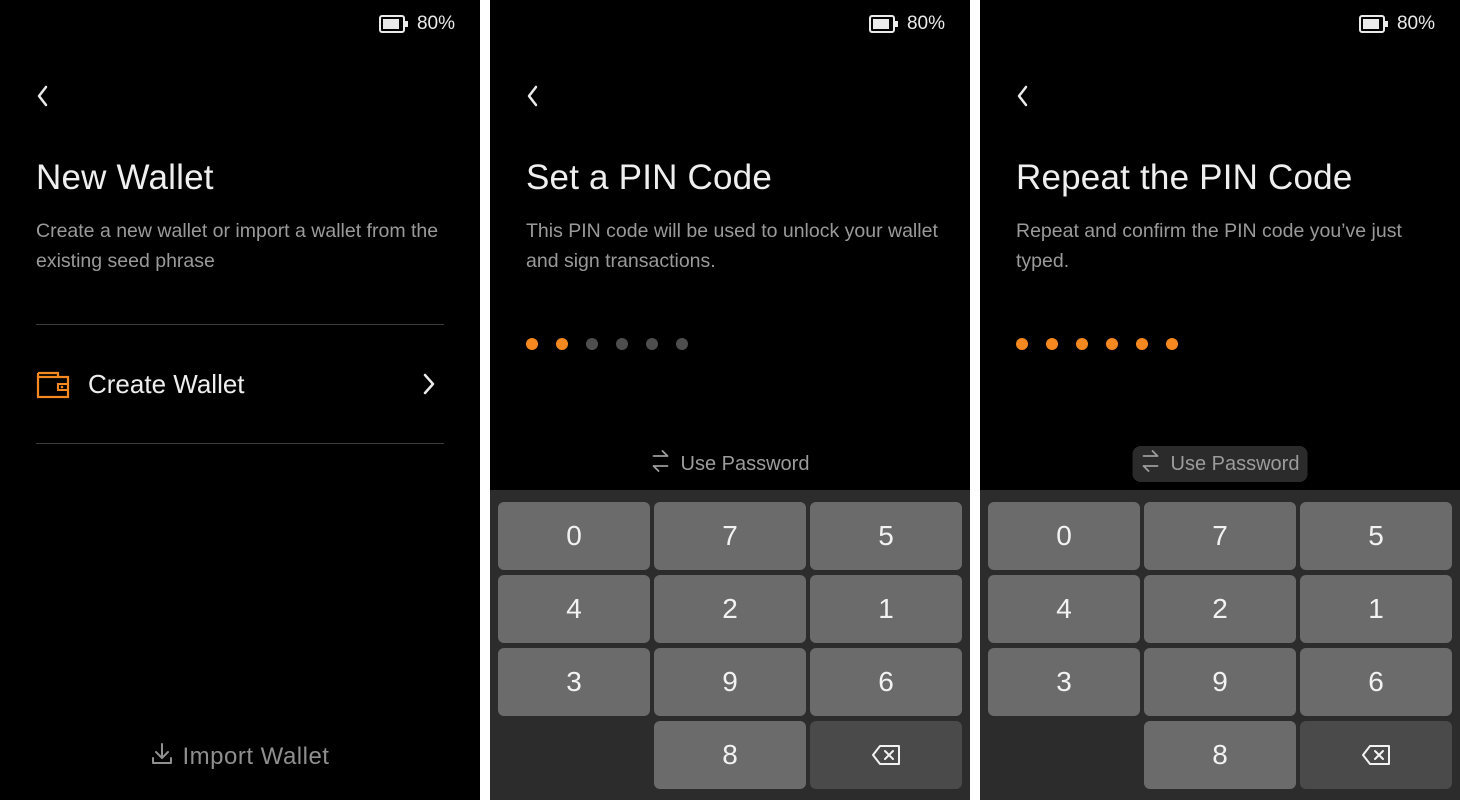 This screenshot has width=1460, height=800. Describe the element at coordinates (649, 177) in the screenshot. I see `page-title: Set a PIN Code` at that location.